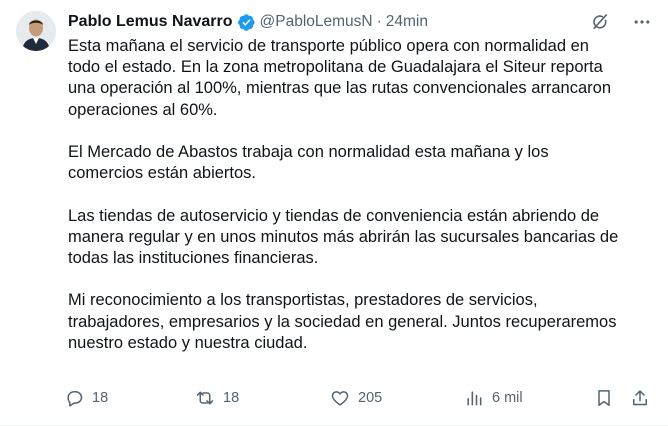 The width and height of the screenshot is (668, 426). Describe the element at coordinates (340, 398) in the screenshot. I see `heart-icon` at that location.